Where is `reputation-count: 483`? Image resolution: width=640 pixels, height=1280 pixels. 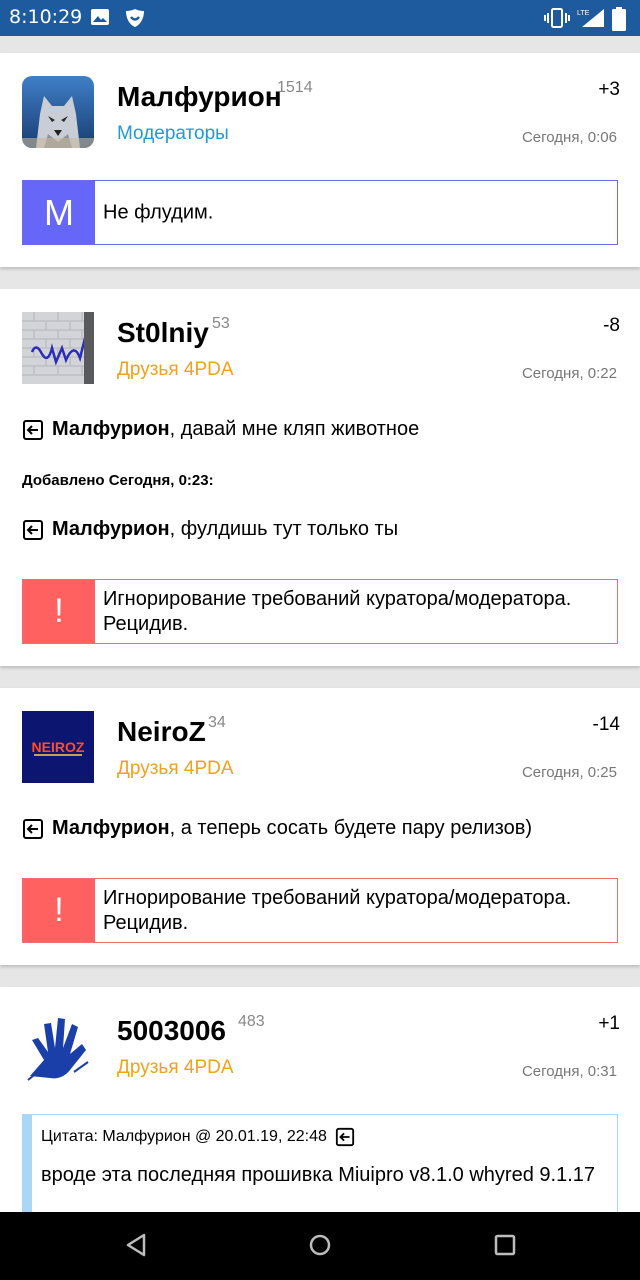 reputation-count: 483 is located at coordinates (251, 1022).